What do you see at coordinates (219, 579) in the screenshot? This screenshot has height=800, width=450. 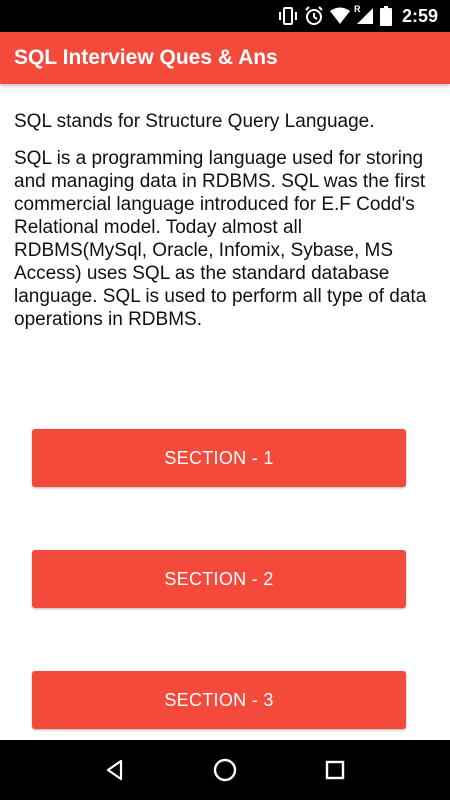 I see `section-2-button: SECTION - 2` at bounding box center [219, 579].